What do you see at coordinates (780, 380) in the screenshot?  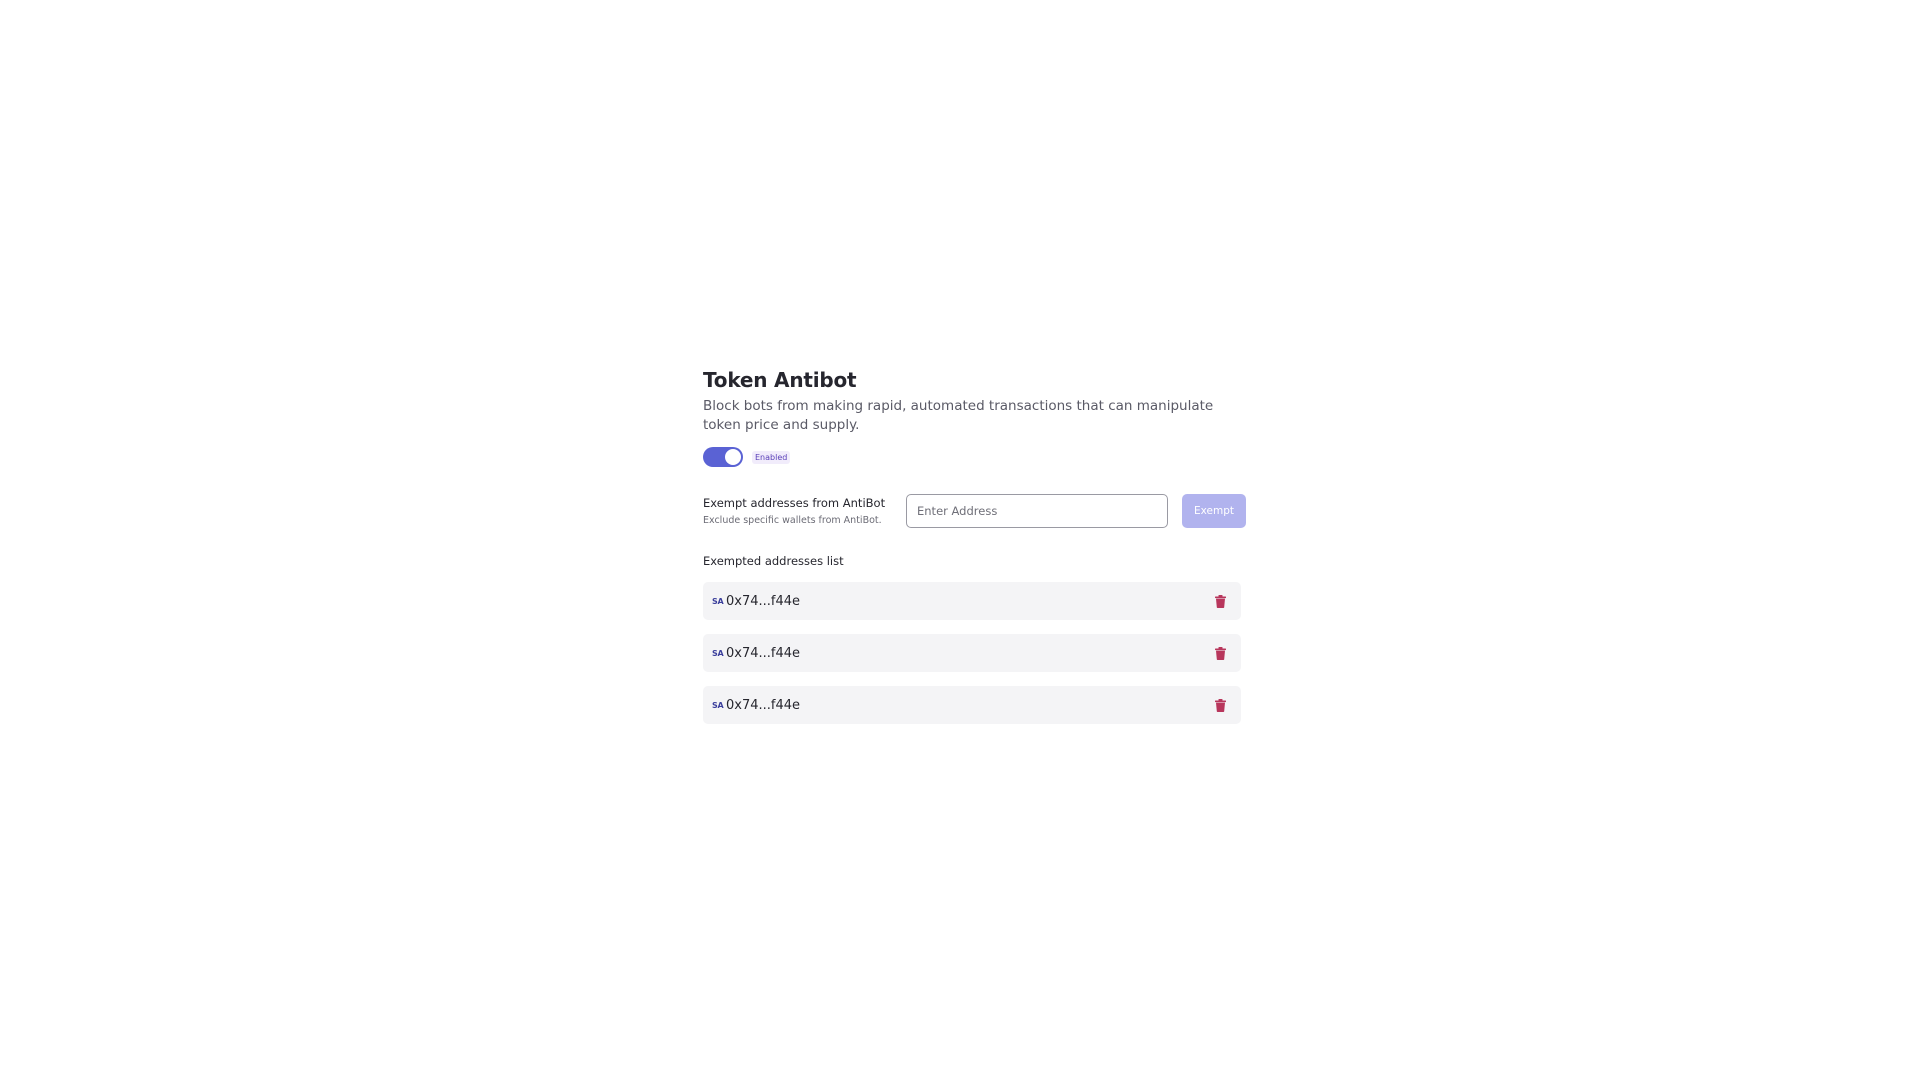 I see `page-title: Token Antibot` at bounding box center [780, 380].